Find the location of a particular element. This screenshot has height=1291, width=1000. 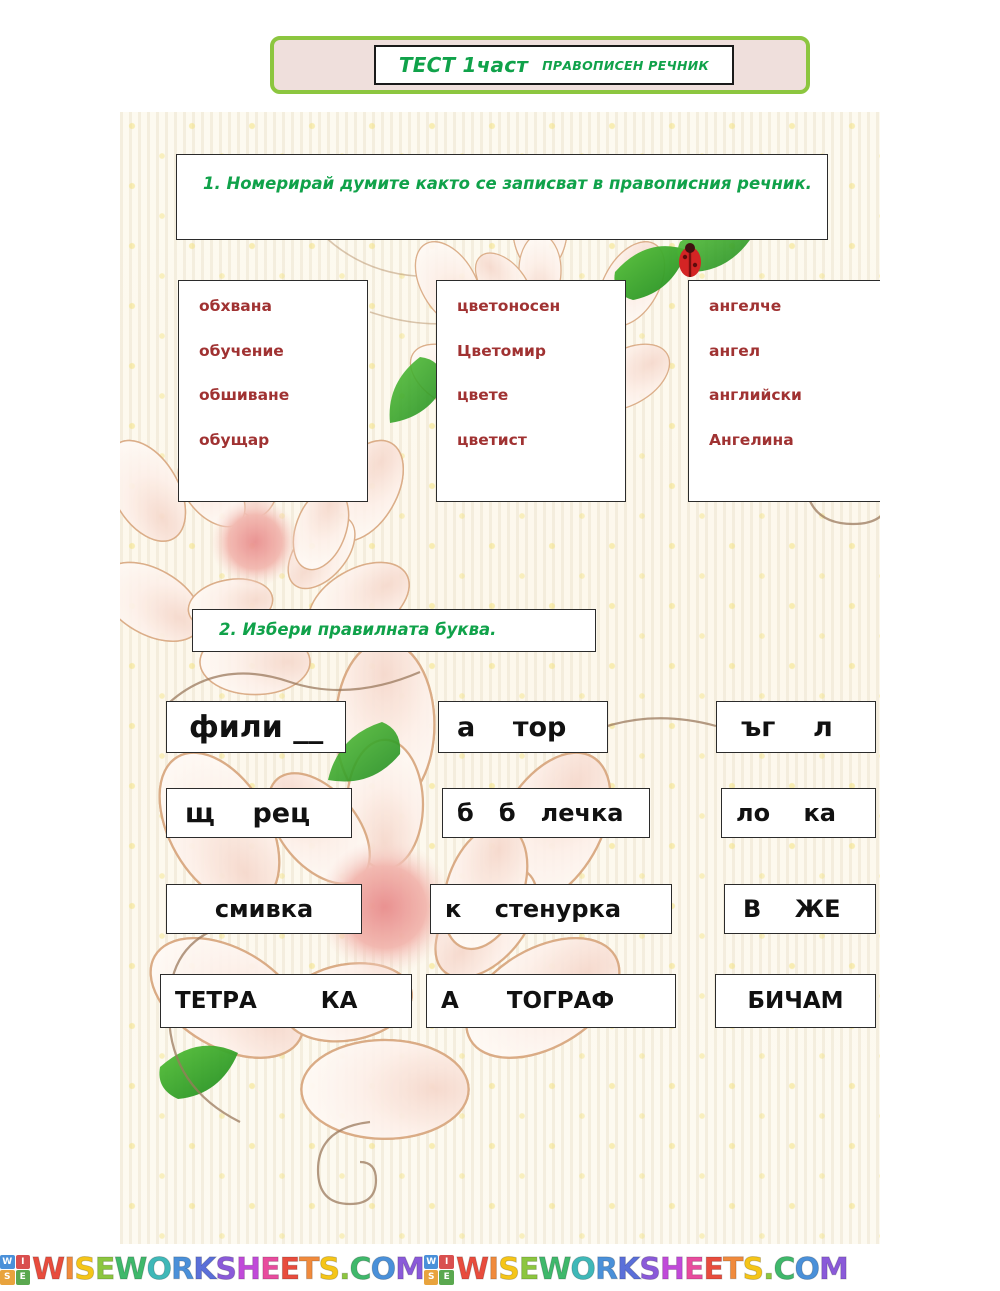

answer-box-r4c1: ТЕТРА КА is located at coordinates (286, 1001).